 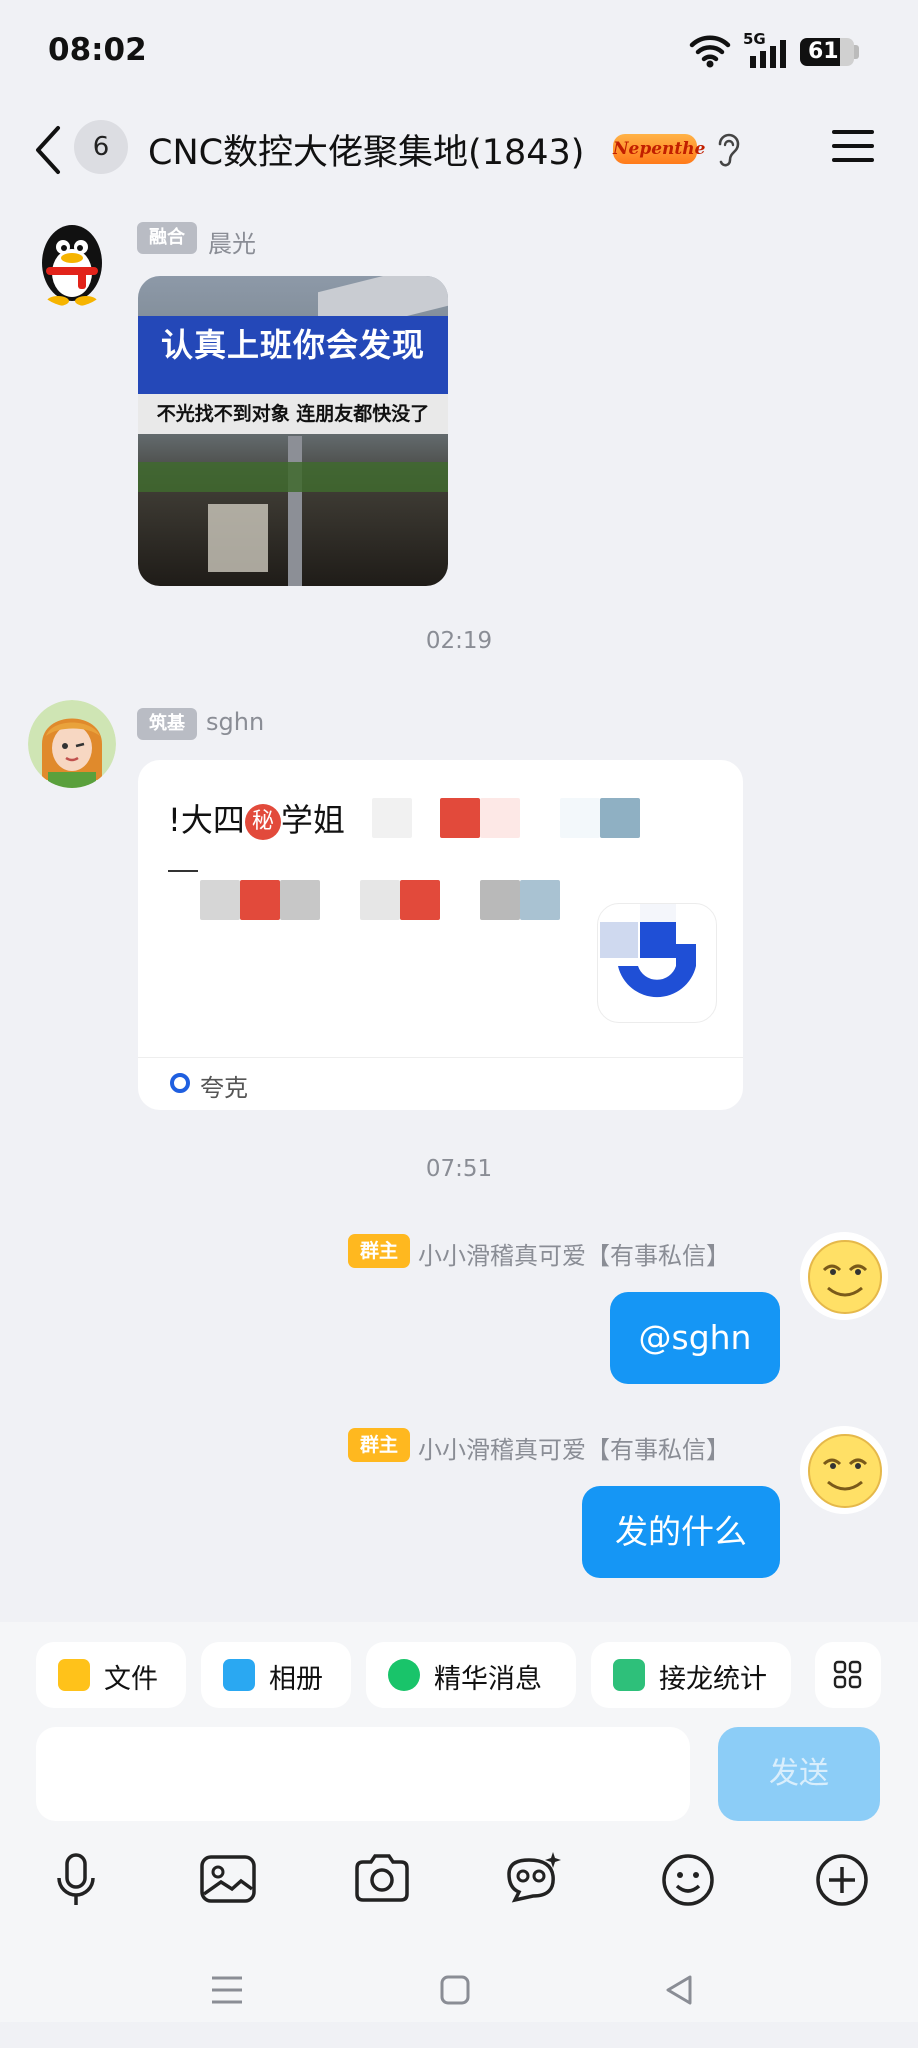 What do you see at coordinates (459, 1169) in the screenshot?
I see `timestamp: 07:51` at bounding box center [459, 1169].